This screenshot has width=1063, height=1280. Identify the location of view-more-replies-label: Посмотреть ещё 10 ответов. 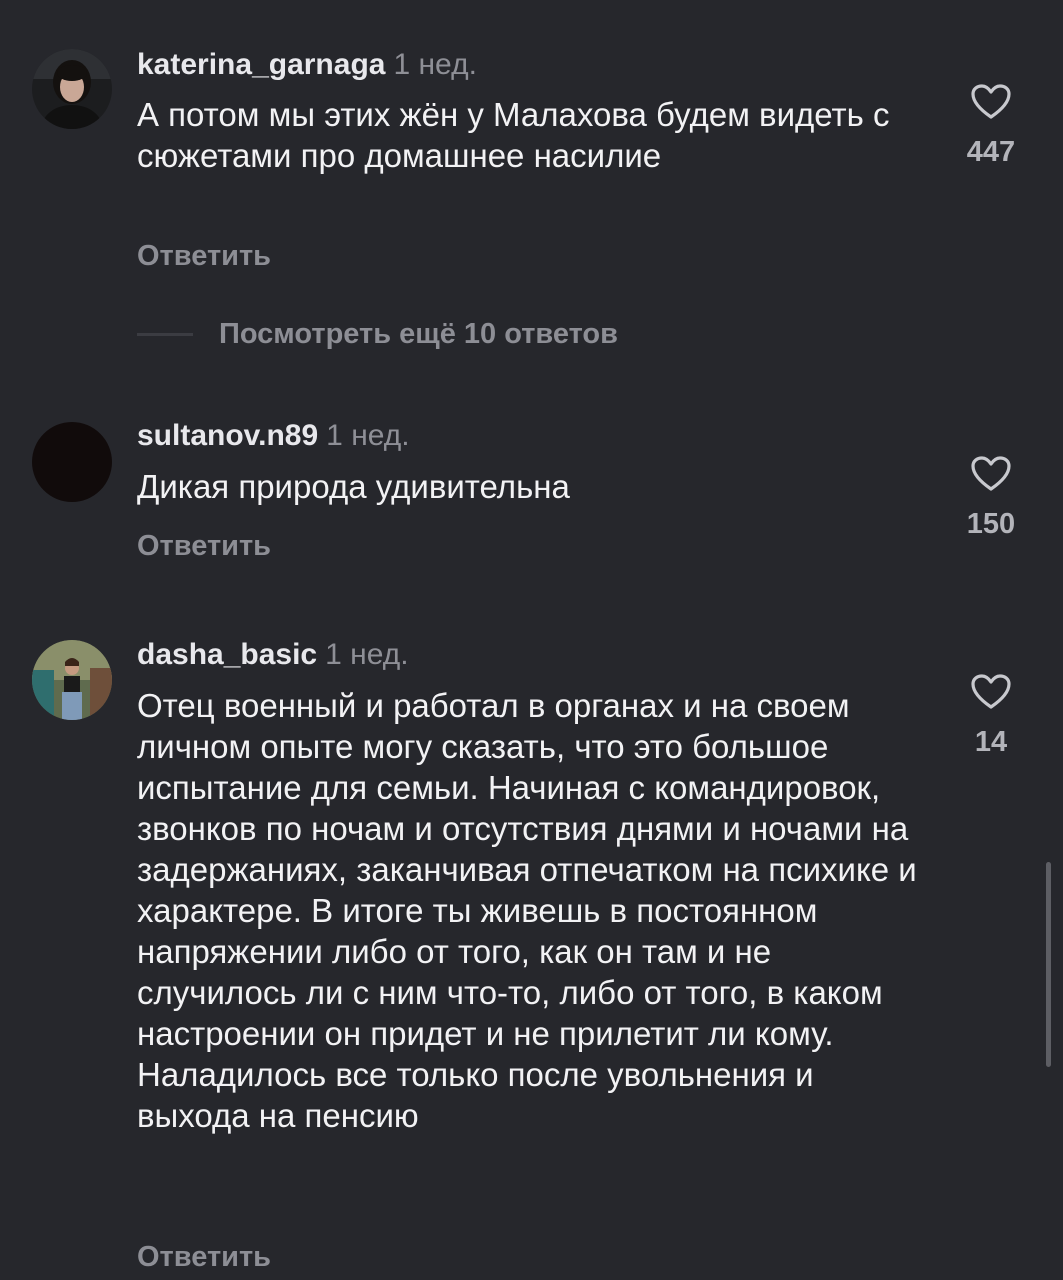
(418, 333).